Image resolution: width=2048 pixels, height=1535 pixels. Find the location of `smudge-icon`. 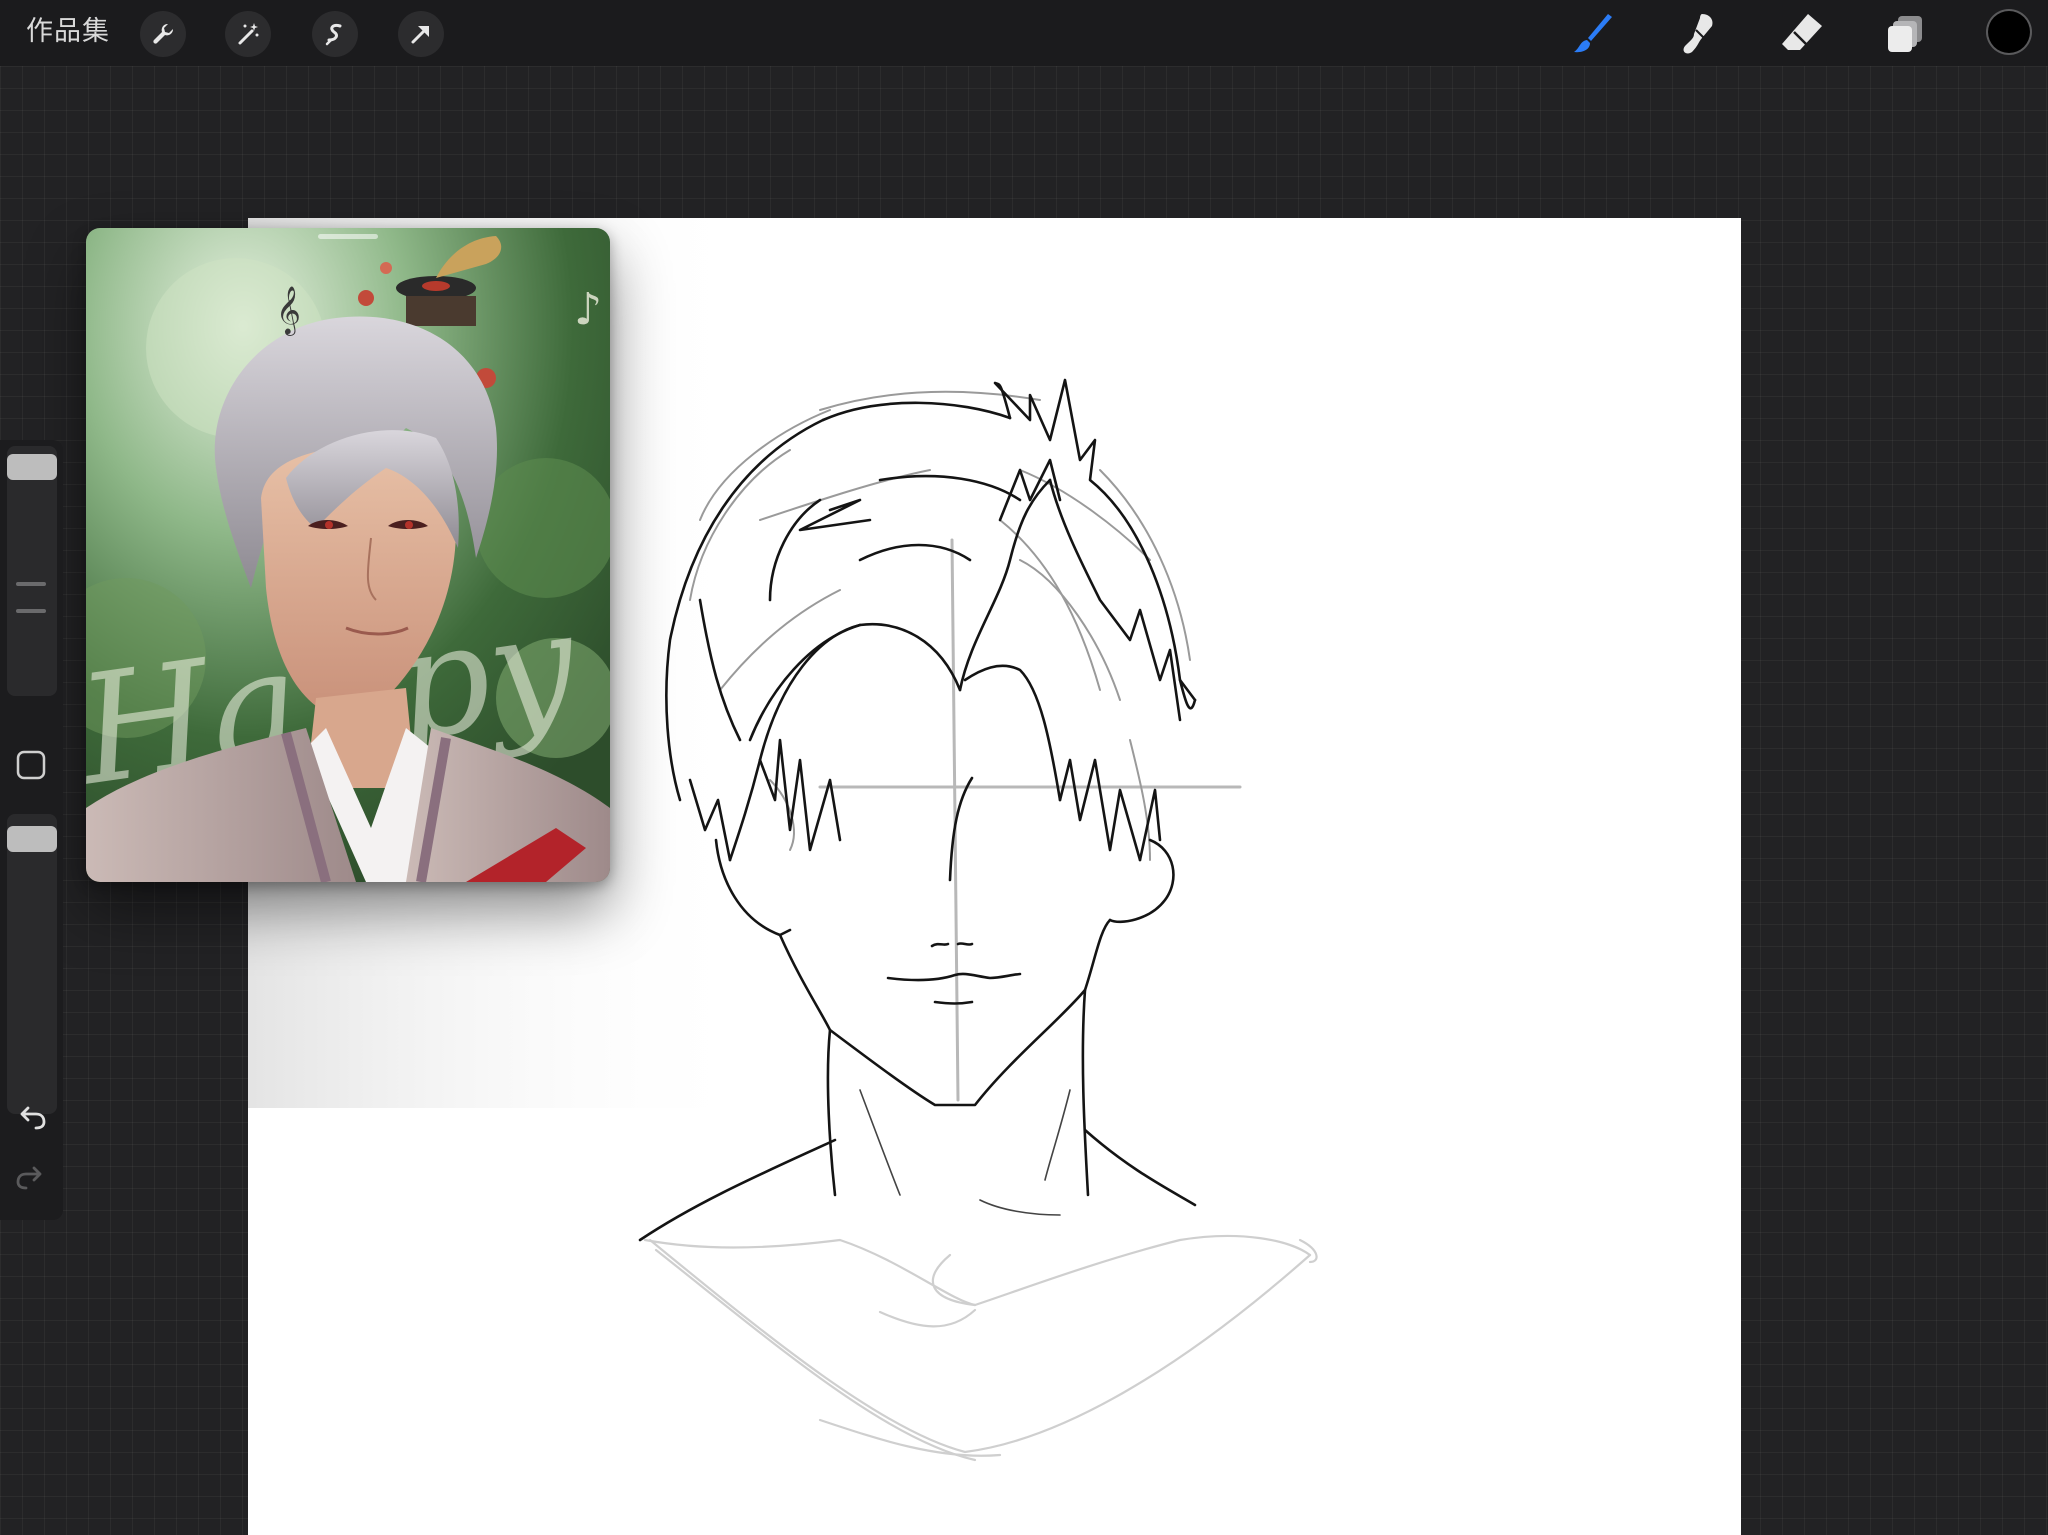

smudge-icon is located at coordinates (1698, 34).